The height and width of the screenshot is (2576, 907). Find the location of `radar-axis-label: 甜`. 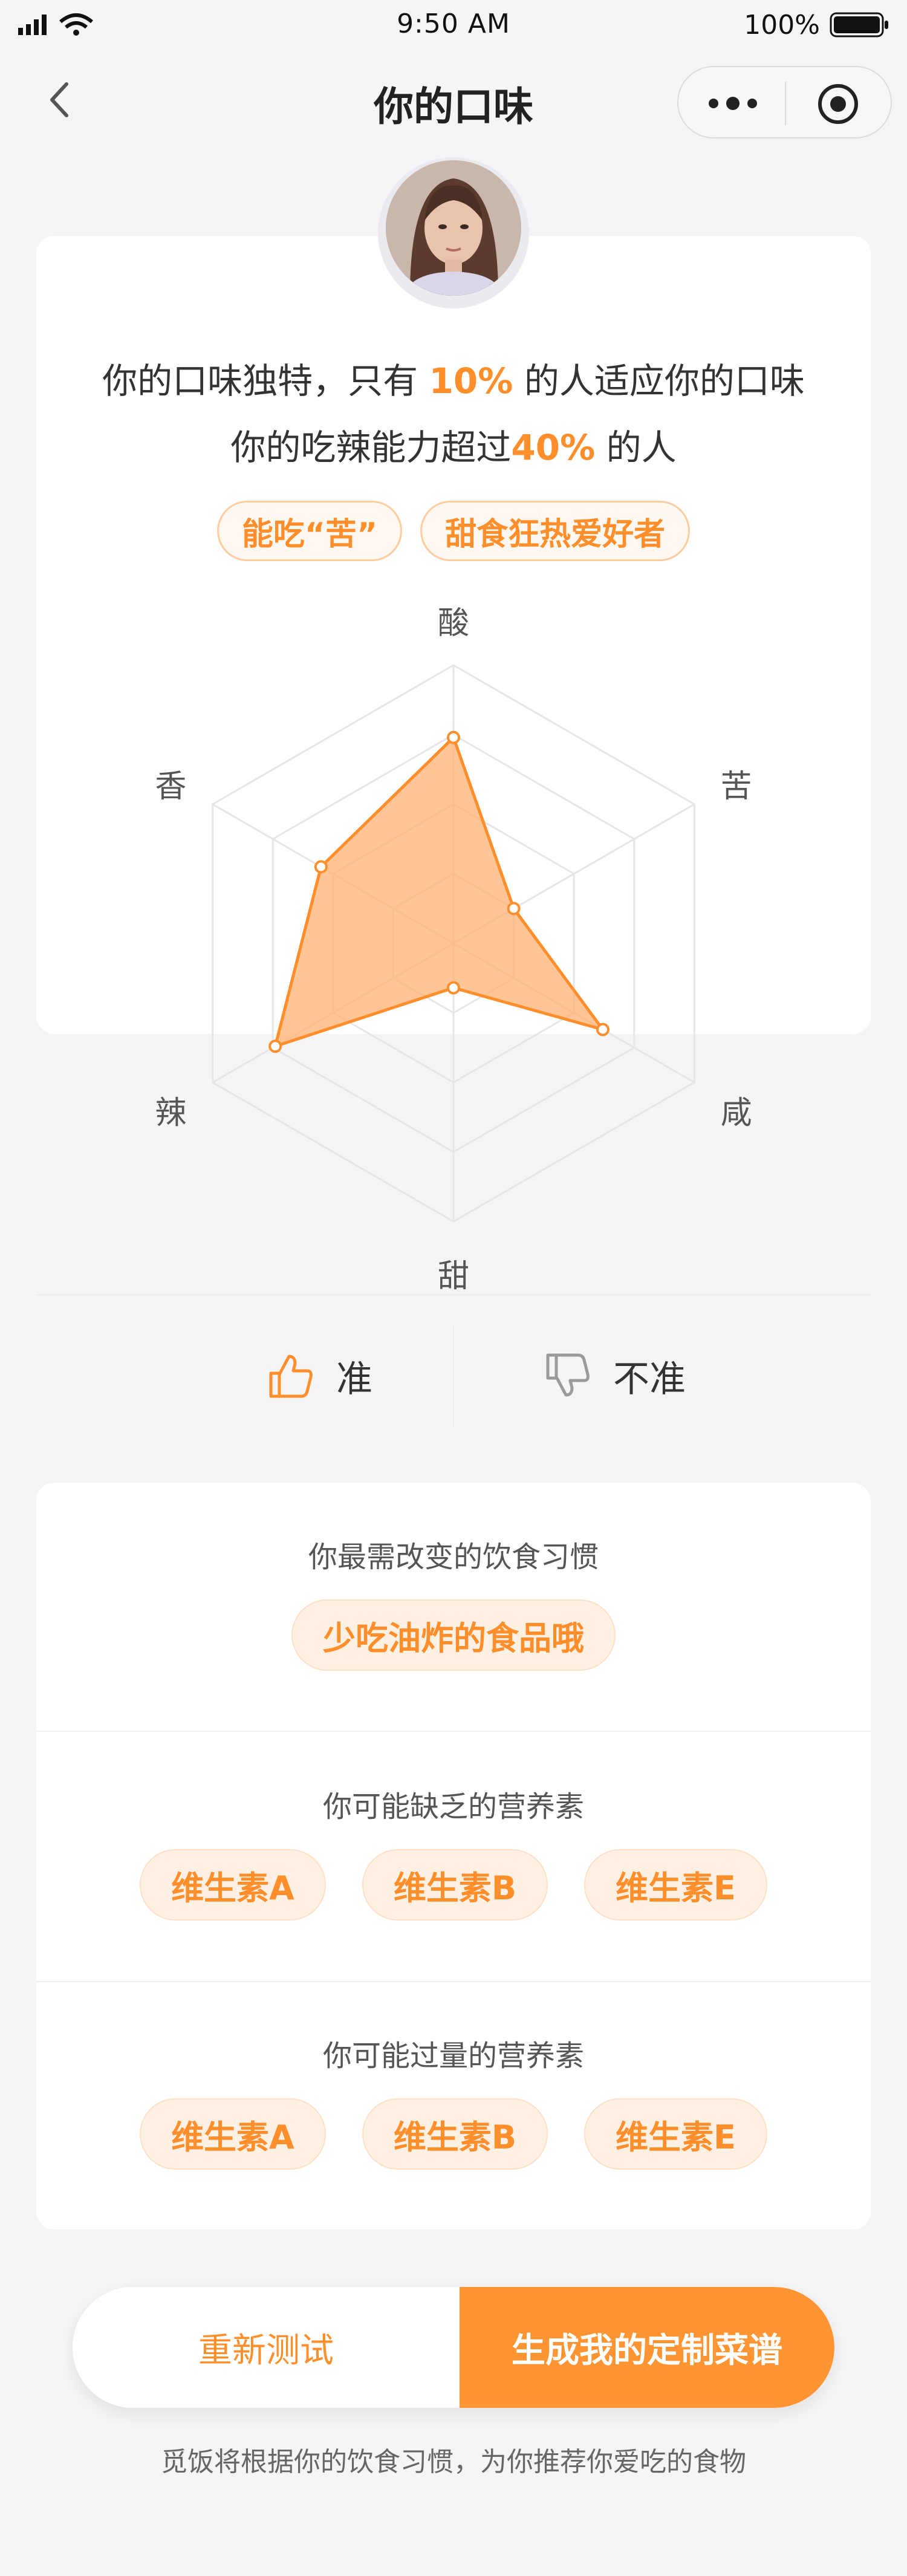

radar-axis-label: 甜 is located at coordinates (453, 1276).